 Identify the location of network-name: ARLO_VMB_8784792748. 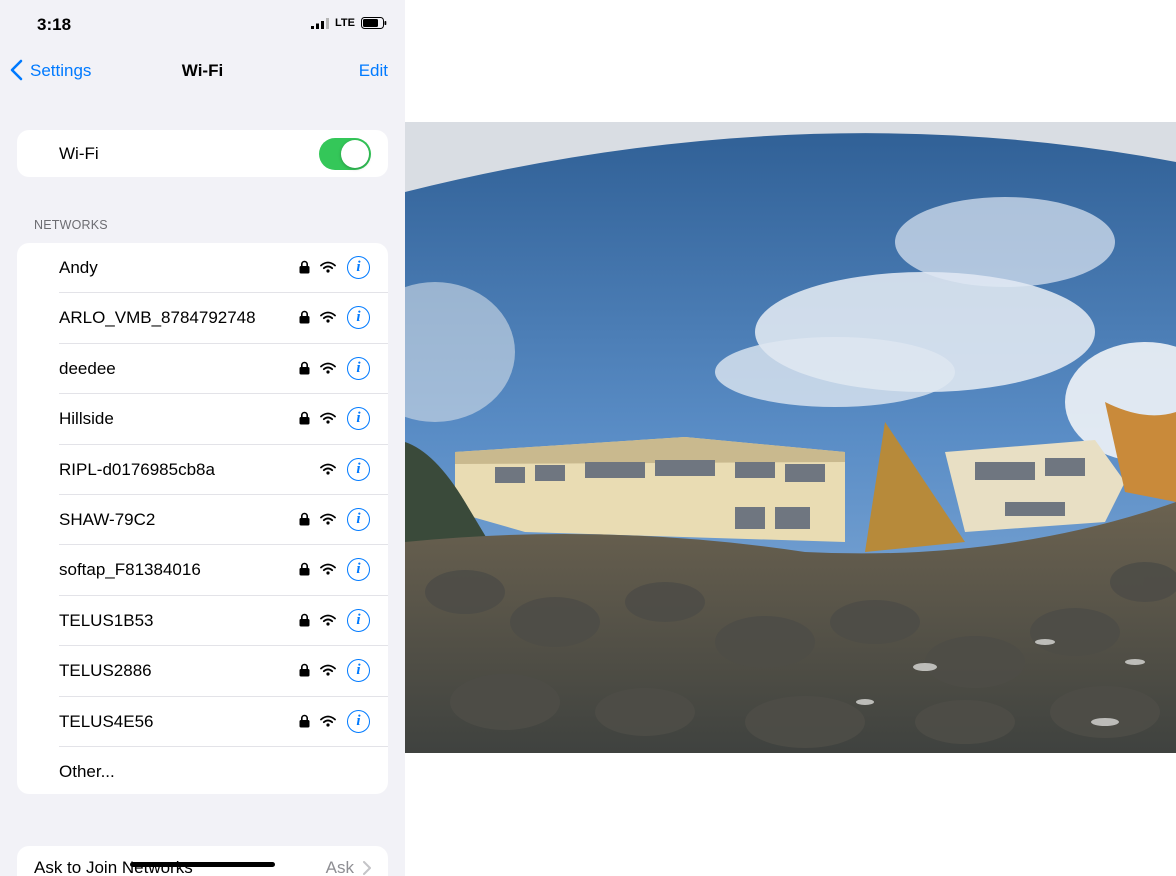
(157, 318).